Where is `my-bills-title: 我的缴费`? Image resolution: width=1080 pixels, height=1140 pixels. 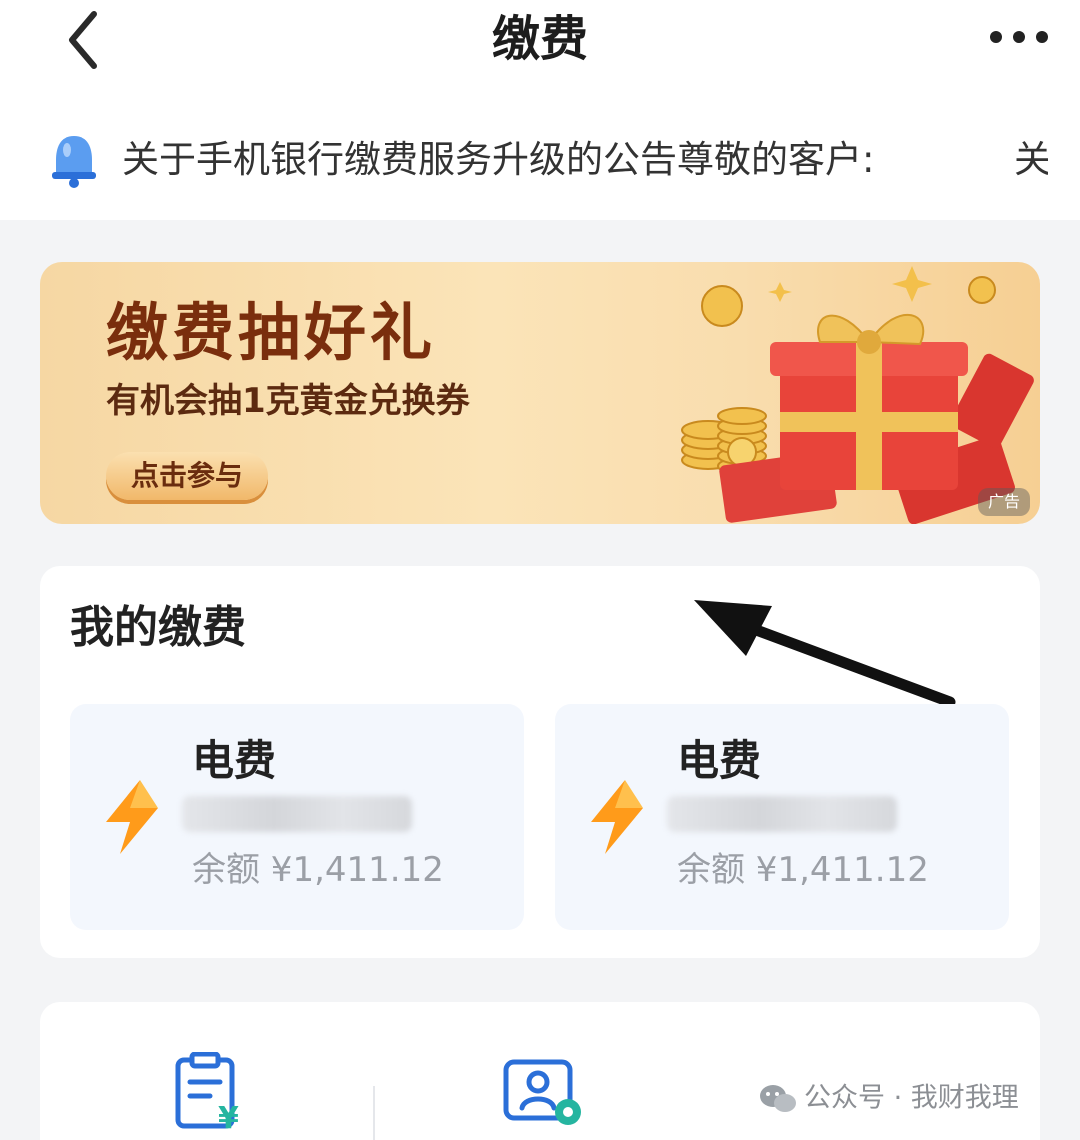 my-bills-title: 我的缴费 is located at coordinates (158, 627).